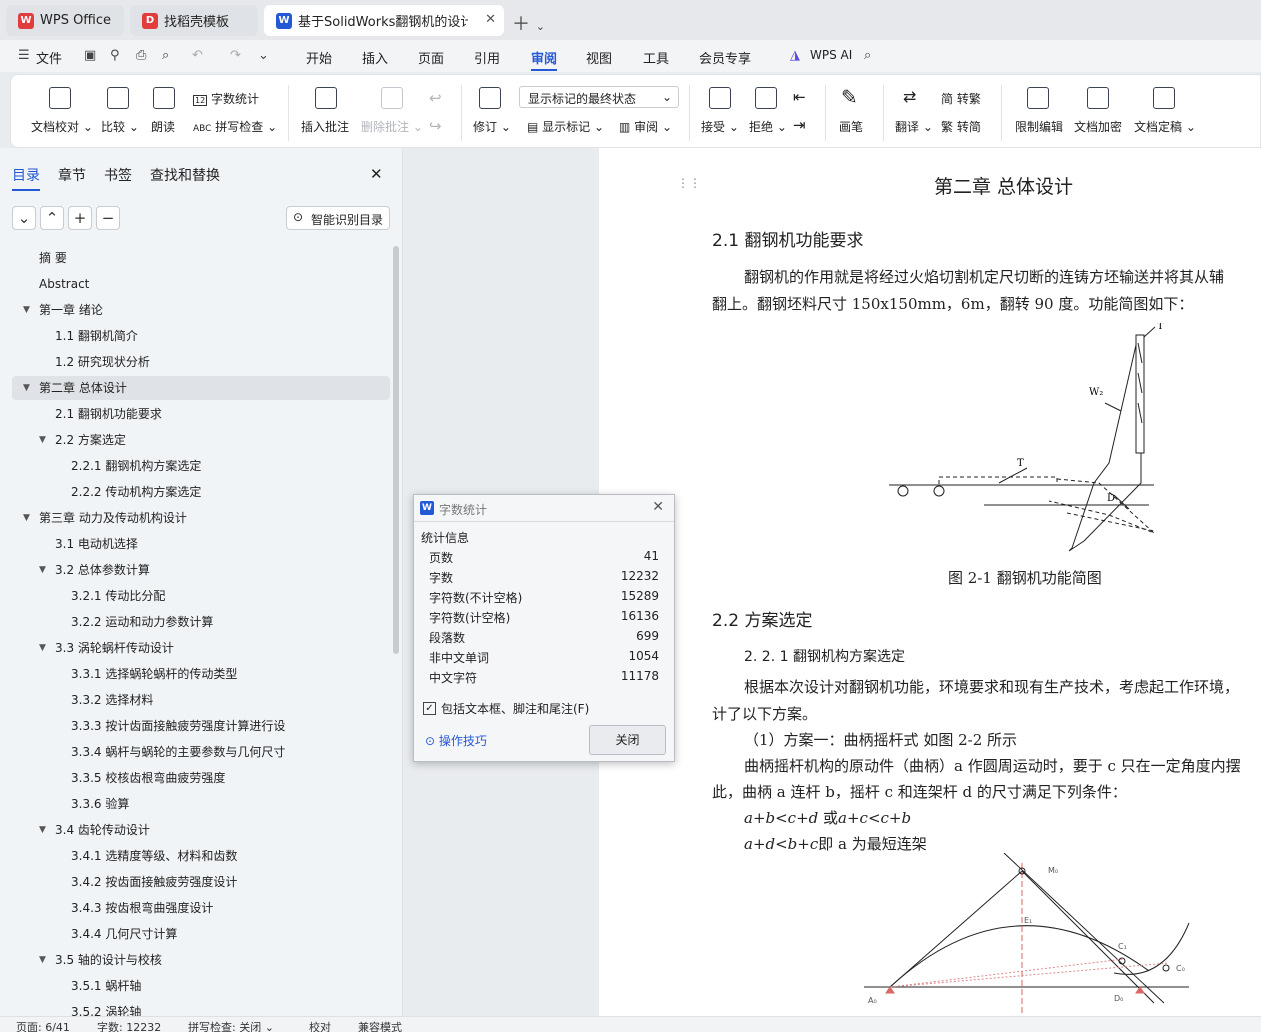 The height and width of the screenshot is (1032, 1261). Describe the element at coordinates (851, 126) in the screenshot. I see `pen-button: 画笔` at that location.